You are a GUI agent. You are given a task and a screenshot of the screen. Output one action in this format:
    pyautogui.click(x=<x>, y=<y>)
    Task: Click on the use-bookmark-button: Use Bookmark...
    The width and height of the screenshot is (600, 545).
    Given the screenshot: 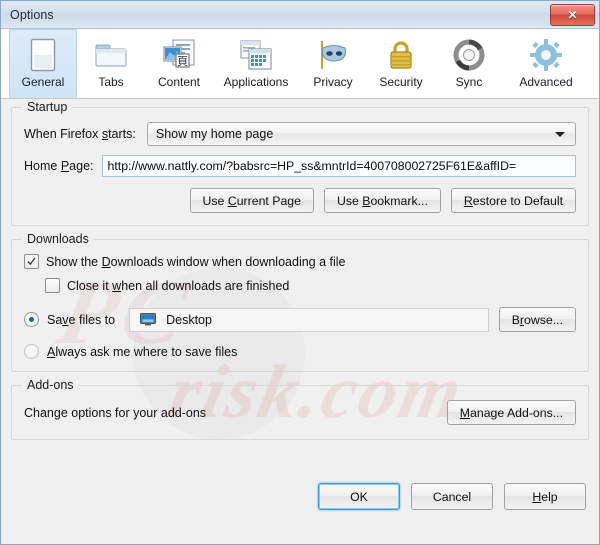 What is the action you would take?
    pyautogui.click(x=382, y=200)
    